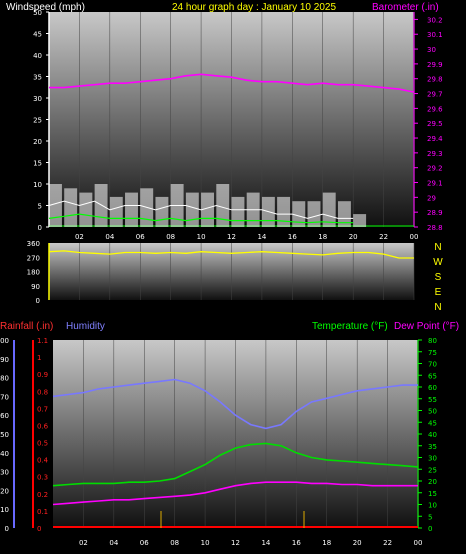 Image resolution: width=466 pixels, height=554 pixels. What do you see at coordinates (42, 512) in the screenshot?
I see `rain-tick-label: 0.1` at bounding box center [42, 512].